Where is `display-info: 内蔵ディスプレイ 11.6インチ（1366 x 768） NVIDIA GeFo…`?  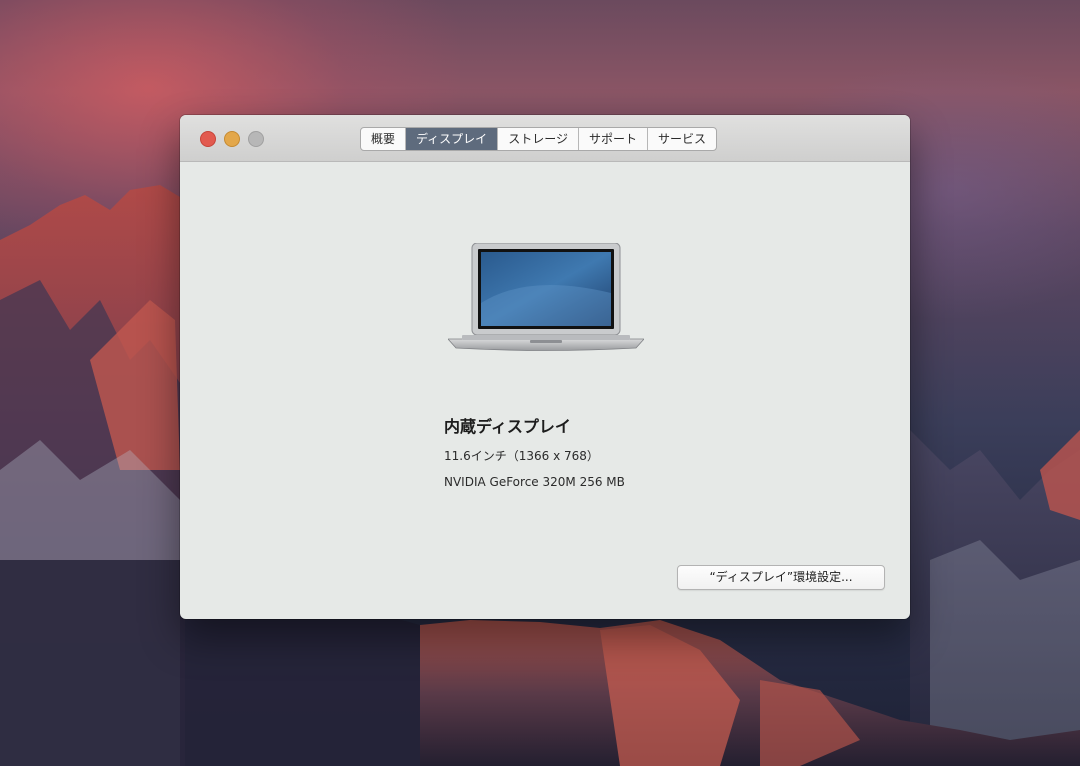 display-info: 内蔵ディスプレイ 11.6インチ（1366 x 768） NVIDIA GeFo… is located at coordinates (534, 456).